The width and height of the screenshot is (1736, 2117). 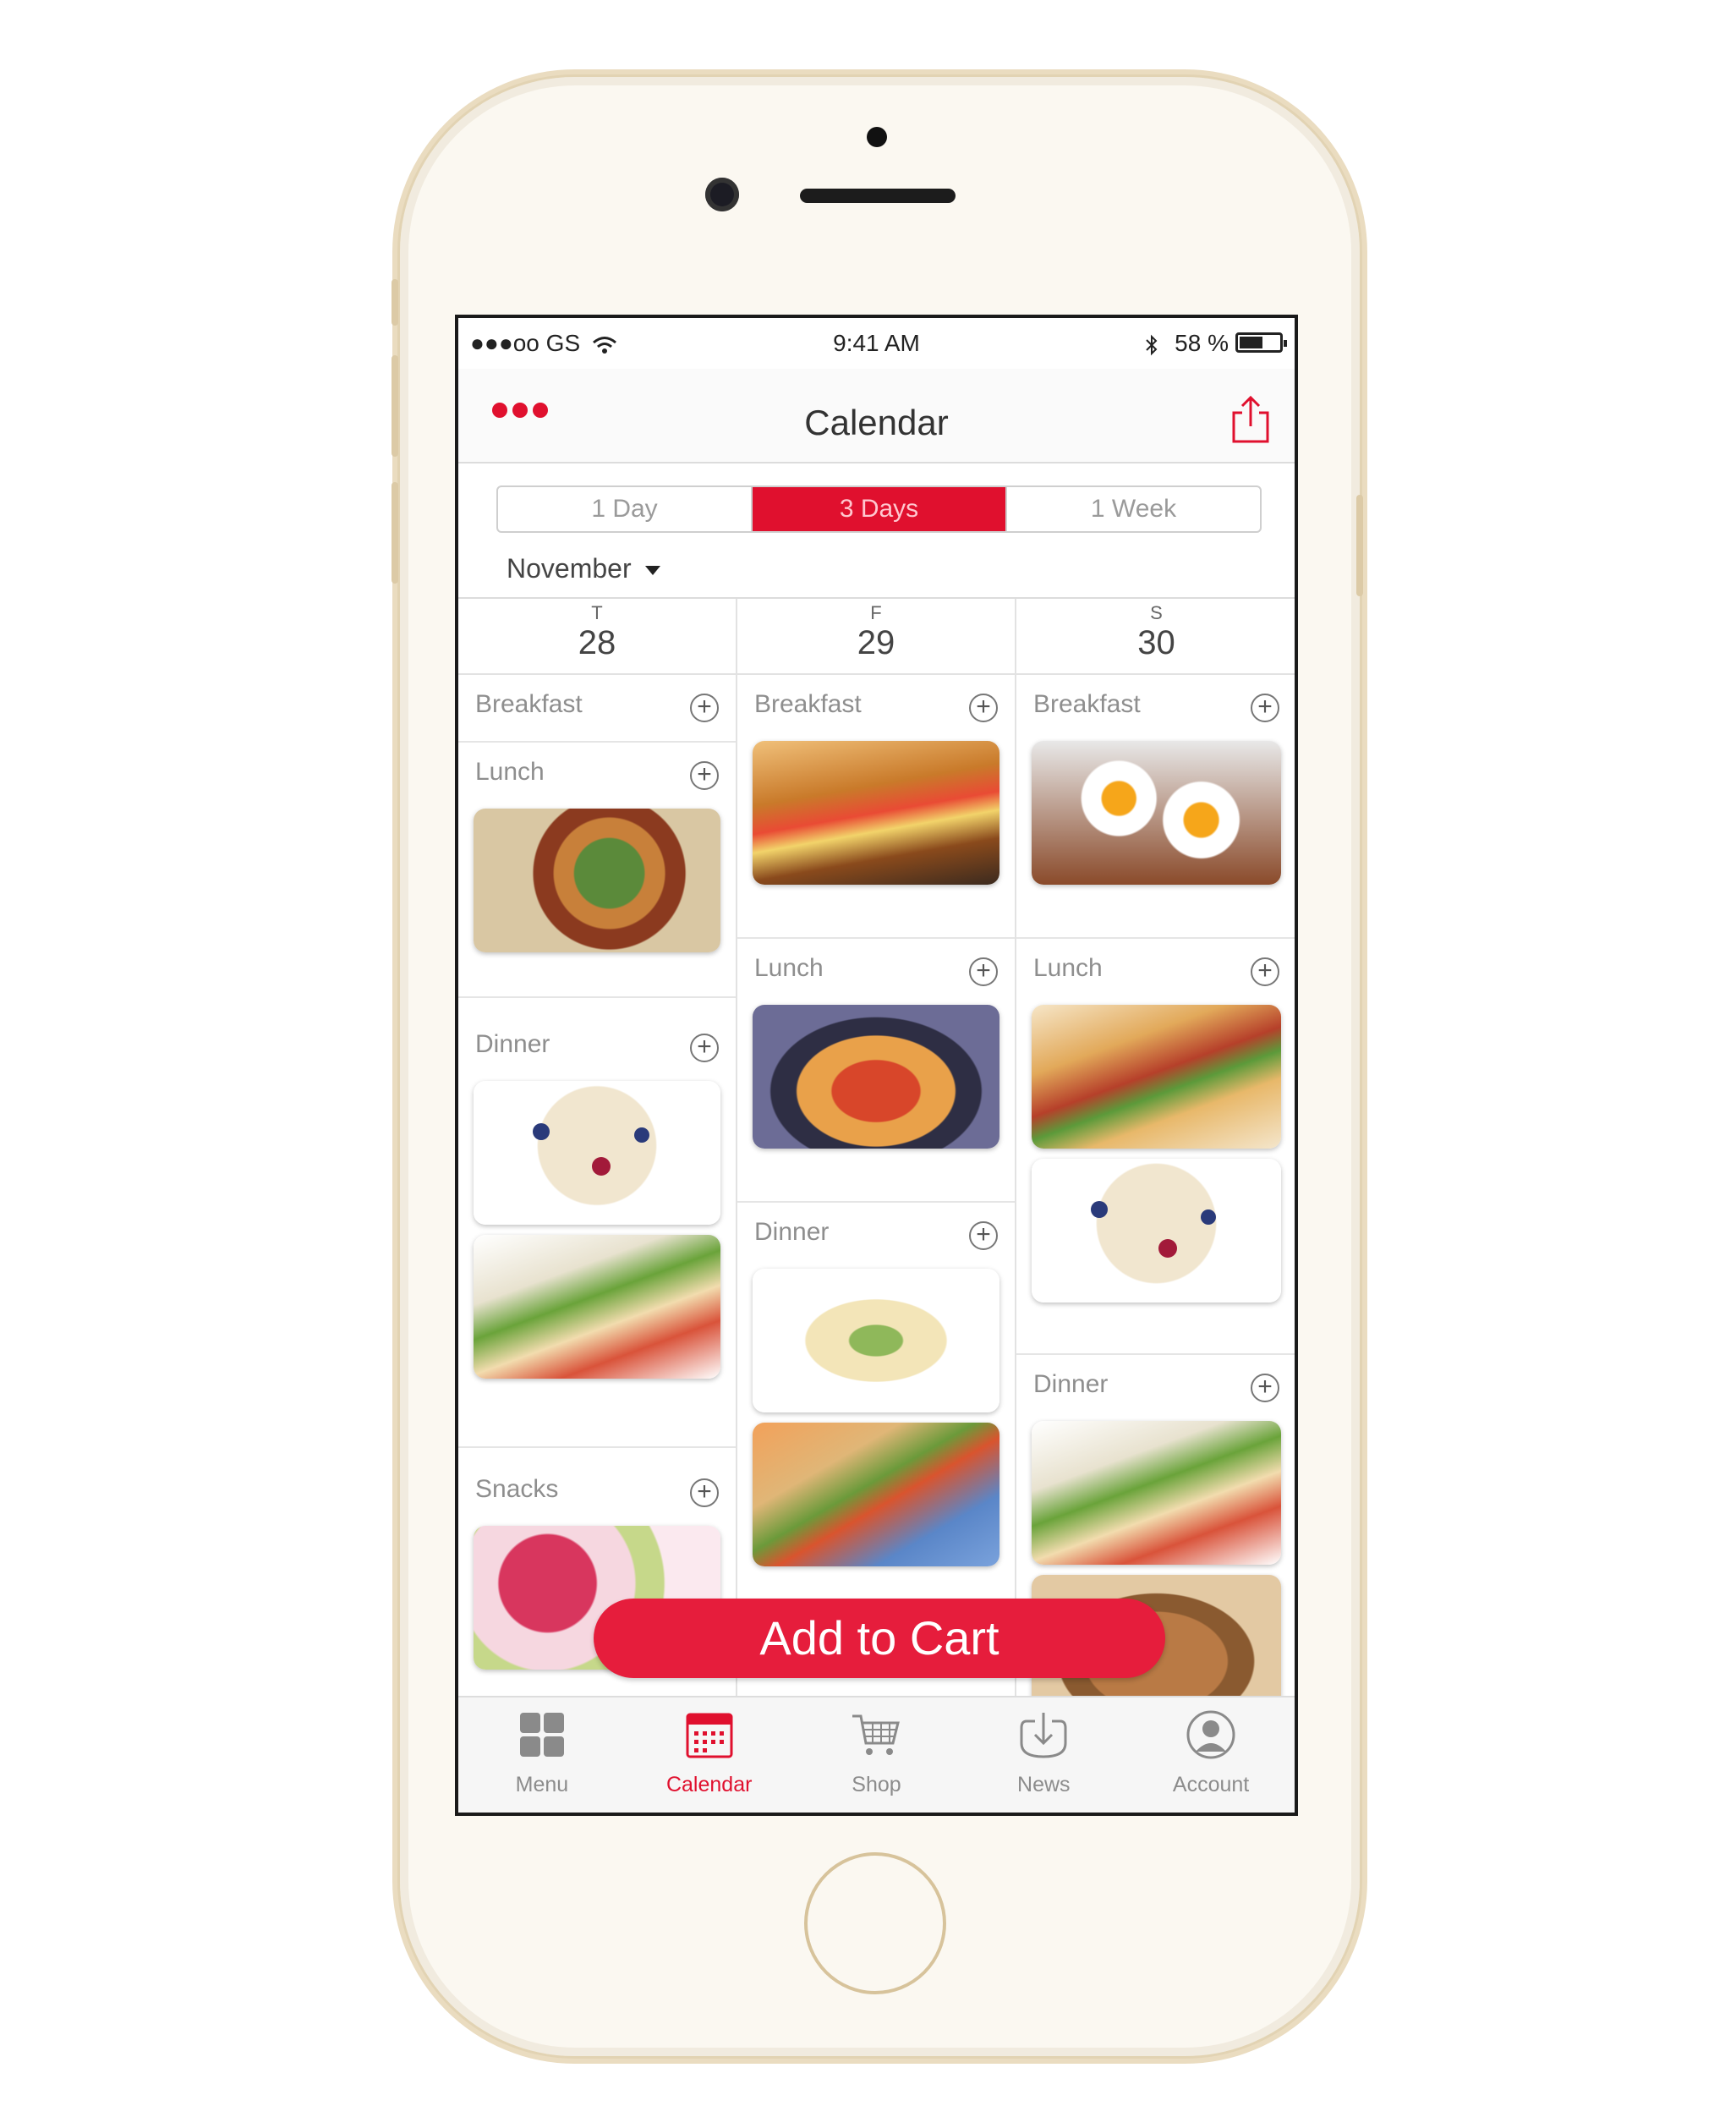 What do you see at coordinates (1156, 813) in the screenshot?
I see `food-image-egg-avocado-toast` at bounding box center [1156, 813].